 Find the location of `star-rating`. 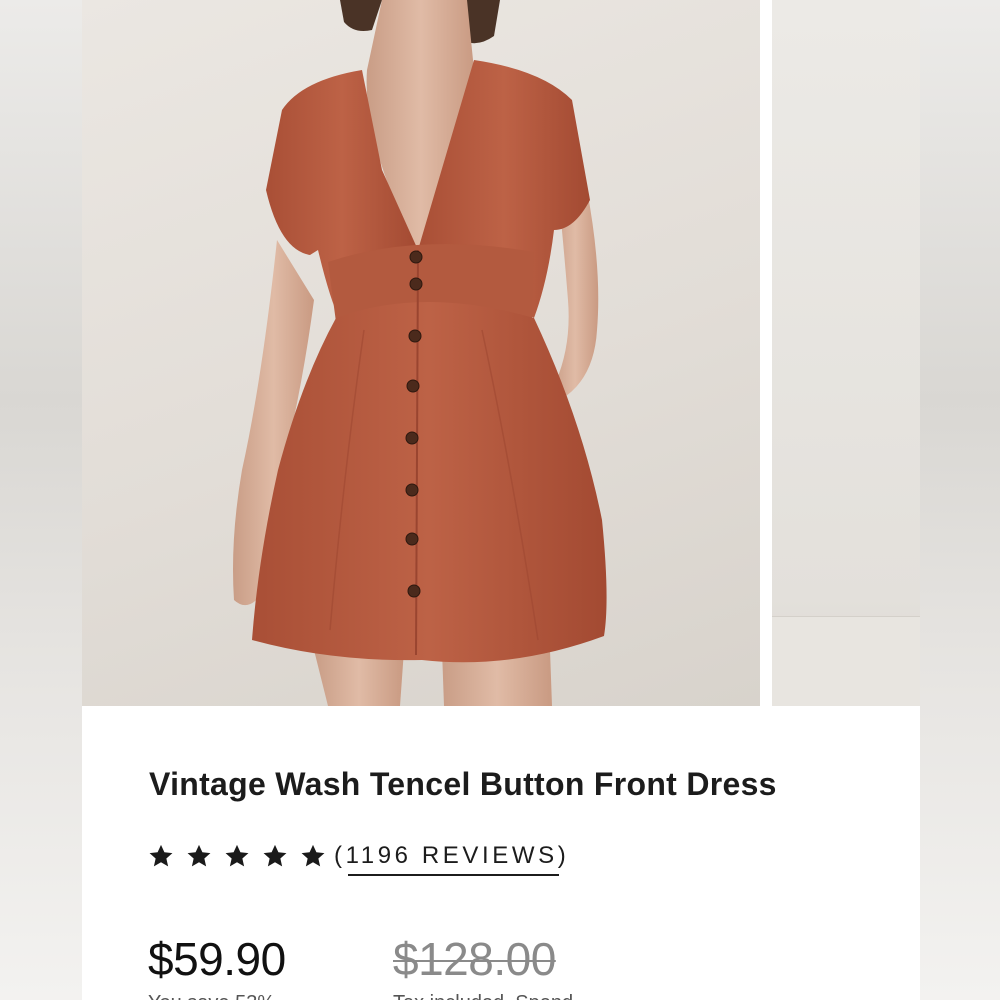

star-rating is located at coordinates (237, 856).